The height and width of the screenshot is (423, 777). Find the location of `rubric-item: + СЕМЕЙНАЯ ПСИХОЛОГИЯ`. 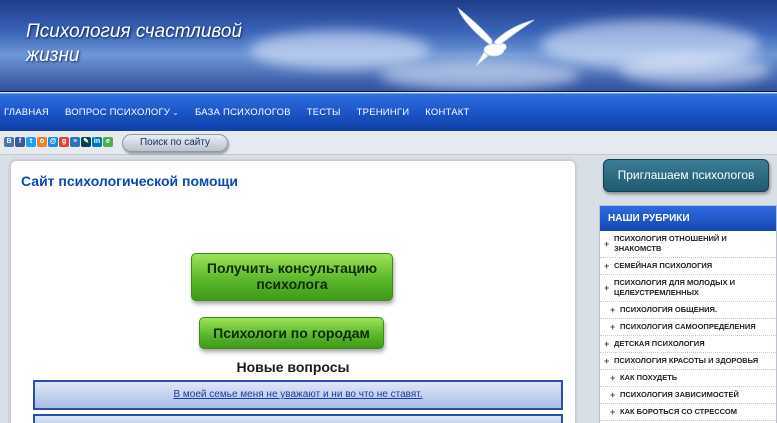

rubric-item: + СЕМЕЙНАЯ ПСИХОЛОГИЯ is located at coordinates (688, 266).